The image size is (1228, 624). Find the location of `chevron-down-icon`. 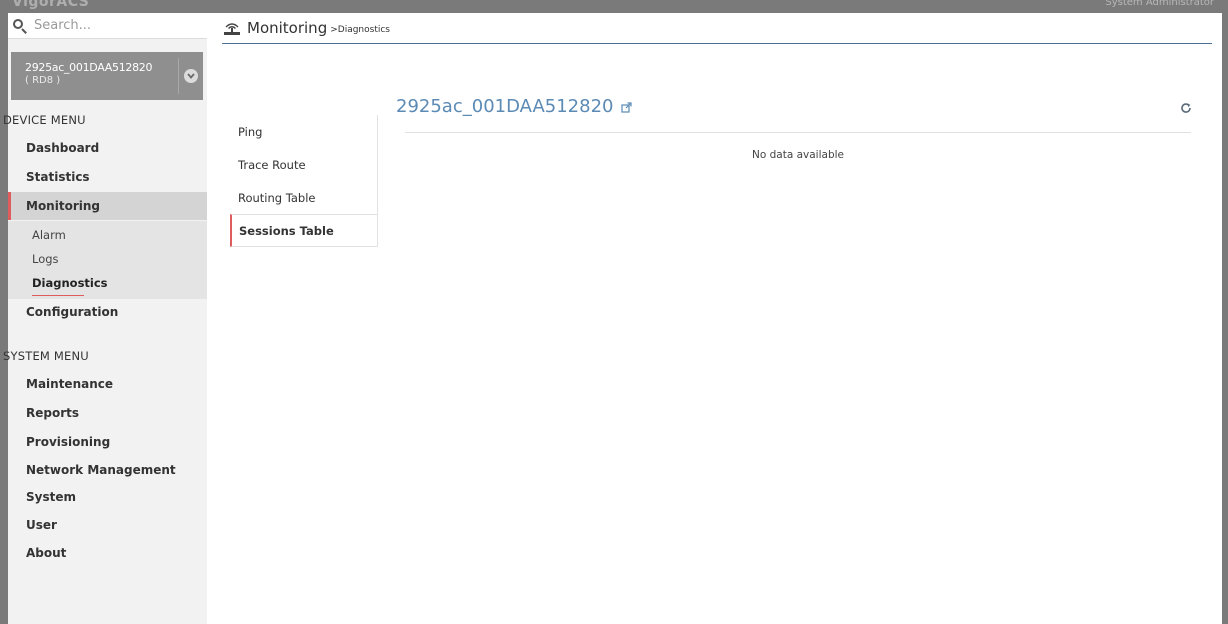

chevron-down-icon is located at coordinates (191, 76).